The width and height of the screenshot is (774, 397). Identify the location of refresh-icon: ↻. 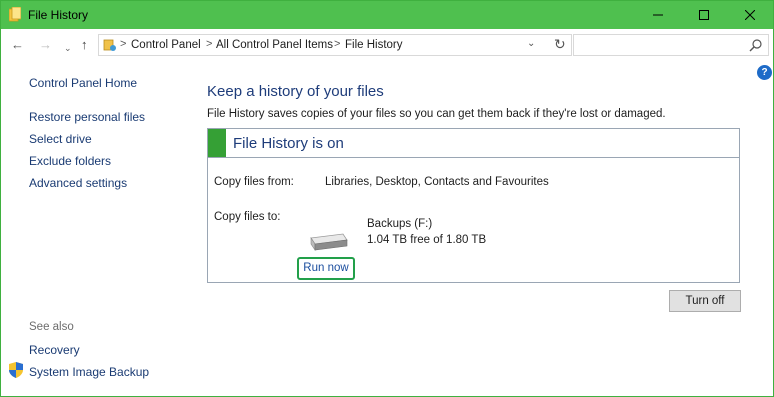
(560, 44).